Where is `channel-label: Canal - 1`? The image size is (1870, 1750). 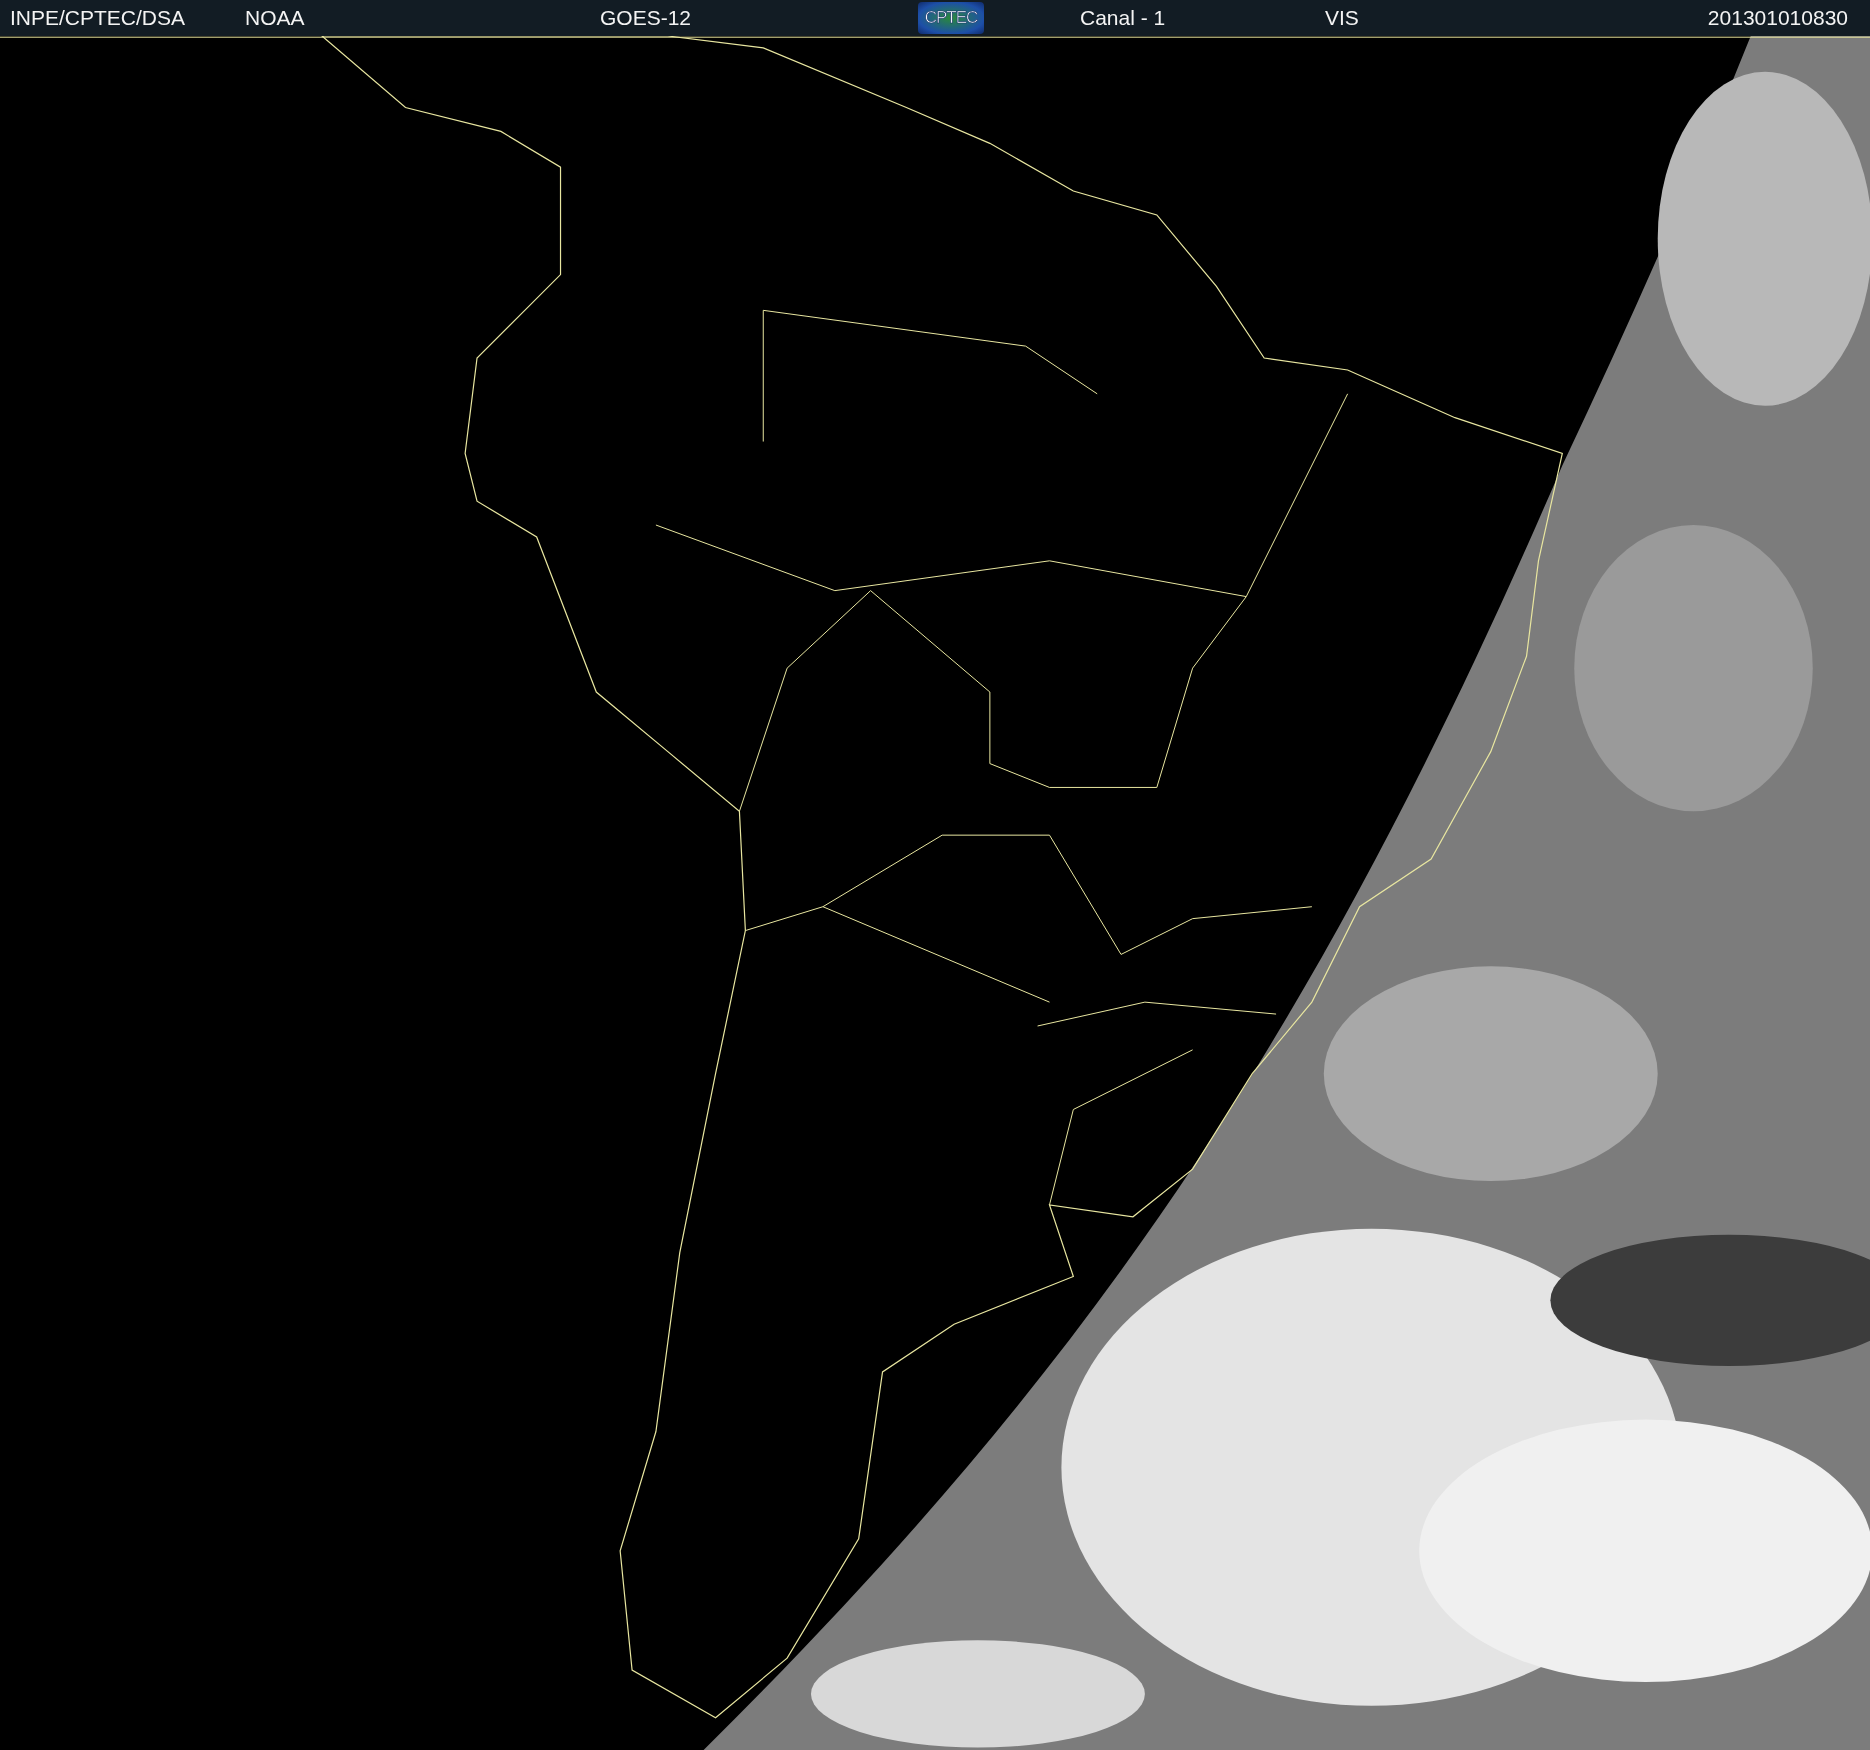
channel-label: Canal - 1 is located at coordinates (1123, 18).